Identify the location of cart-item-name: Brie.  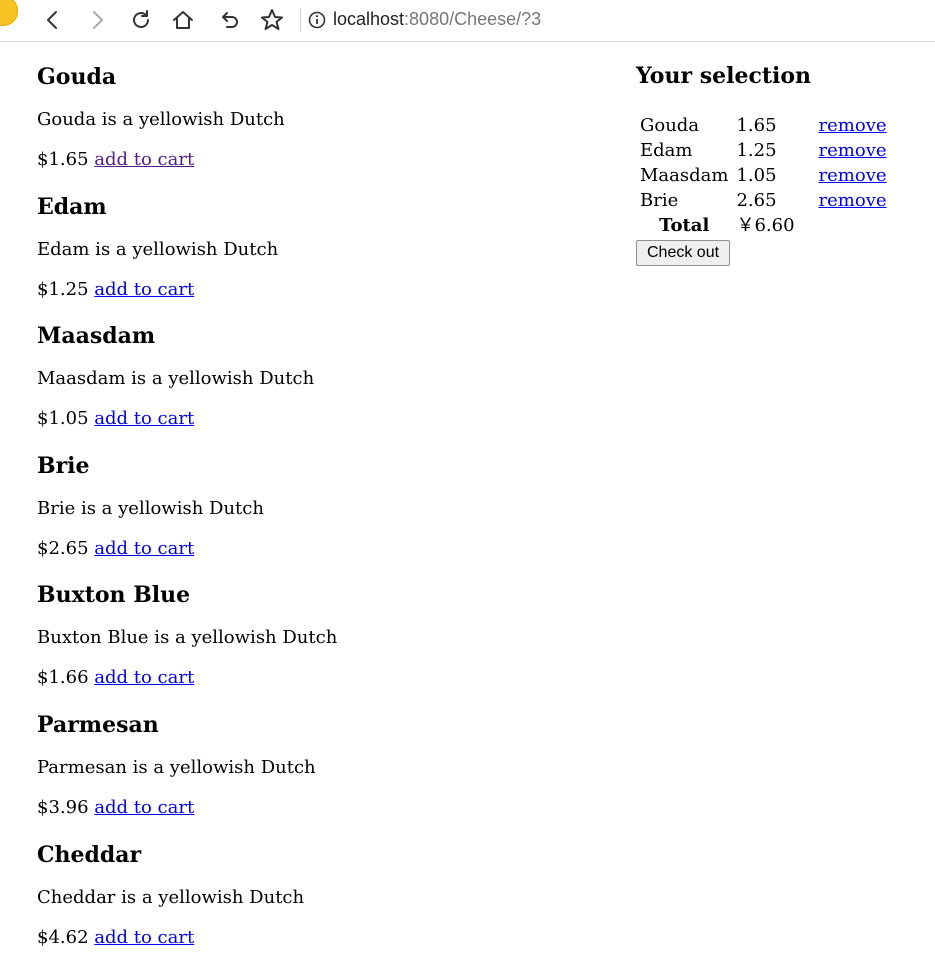
(659, 200).